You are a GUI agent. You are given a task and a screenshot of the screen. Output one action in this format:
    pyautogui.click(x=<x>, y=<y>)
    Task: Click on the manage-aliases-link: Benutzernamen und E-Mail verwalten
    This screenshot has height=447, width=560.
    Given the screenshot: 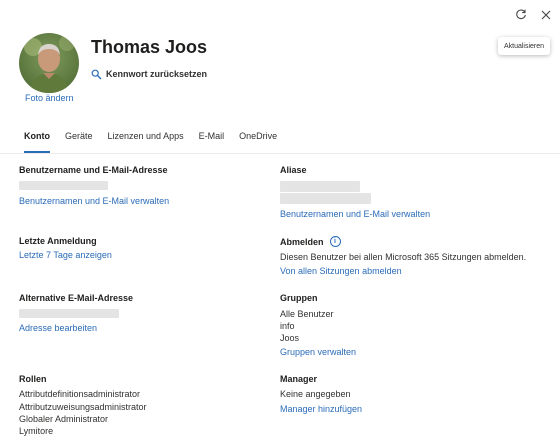 What is the action you would take?
    pyautogui.click(x=355, y=214)
    